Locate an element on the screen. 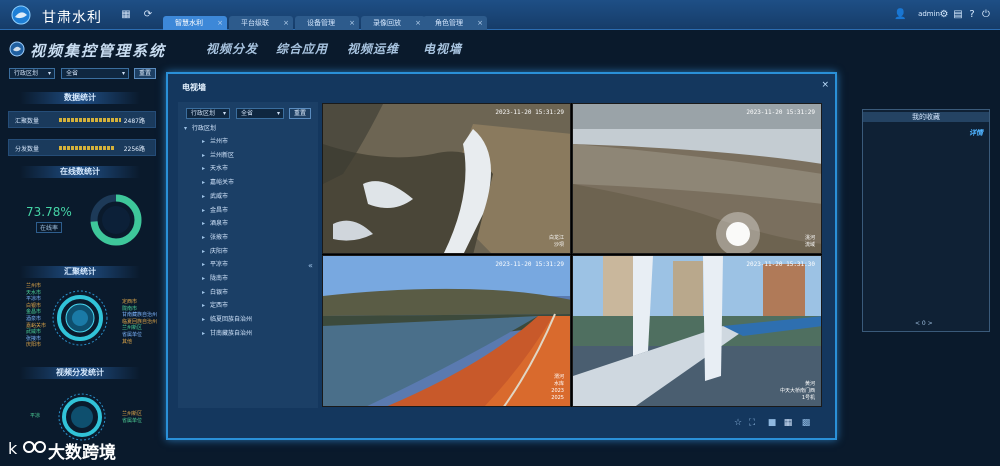 The height and width of the screenshot is (466, 1000). tree-item: ▸ 定西市 is located at coordinates (215, 304).